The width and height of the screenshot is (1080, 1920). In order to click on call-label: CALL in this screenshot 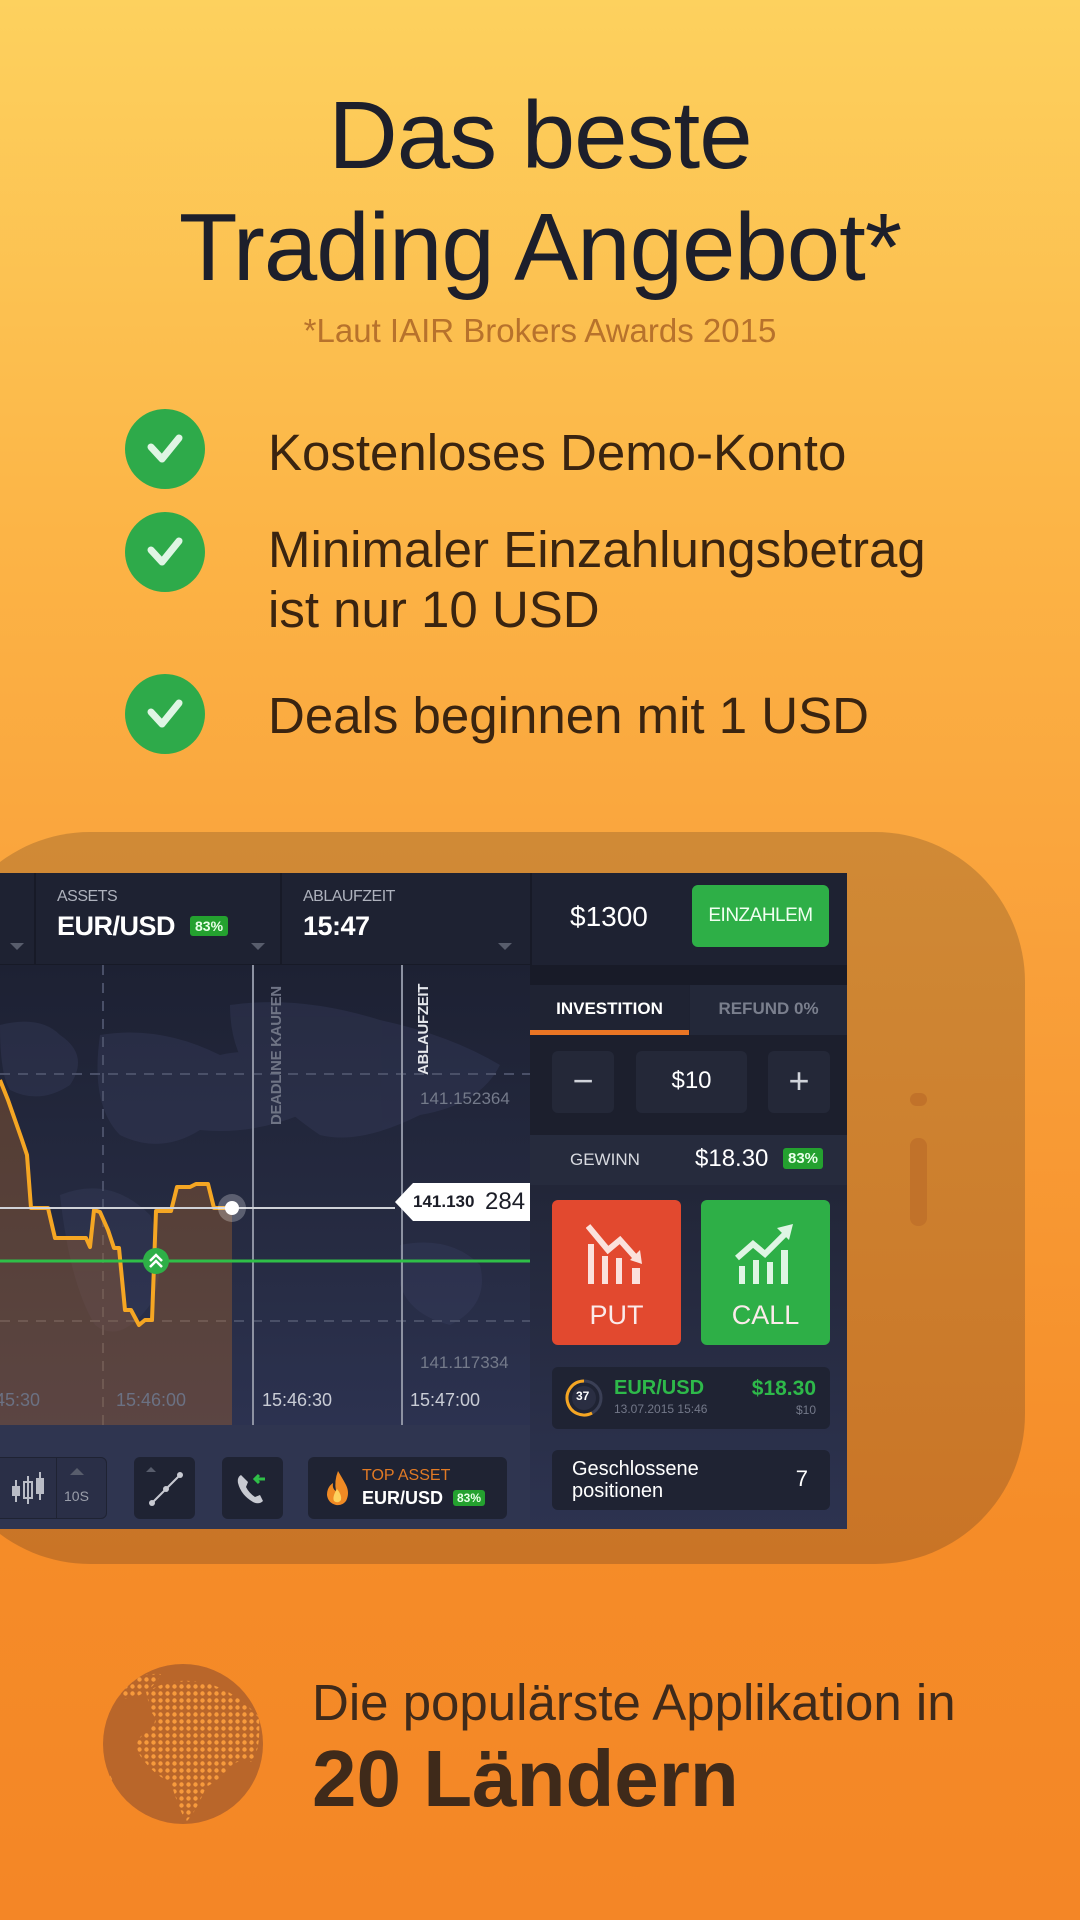, I will do `click(765, 1315)`.